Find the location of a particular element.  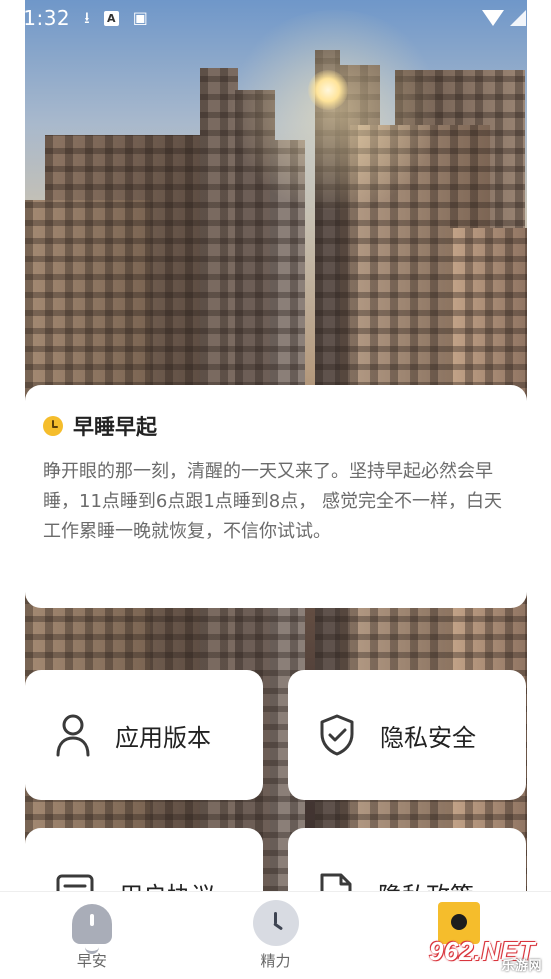

sun is located at coordinates (328, 90).